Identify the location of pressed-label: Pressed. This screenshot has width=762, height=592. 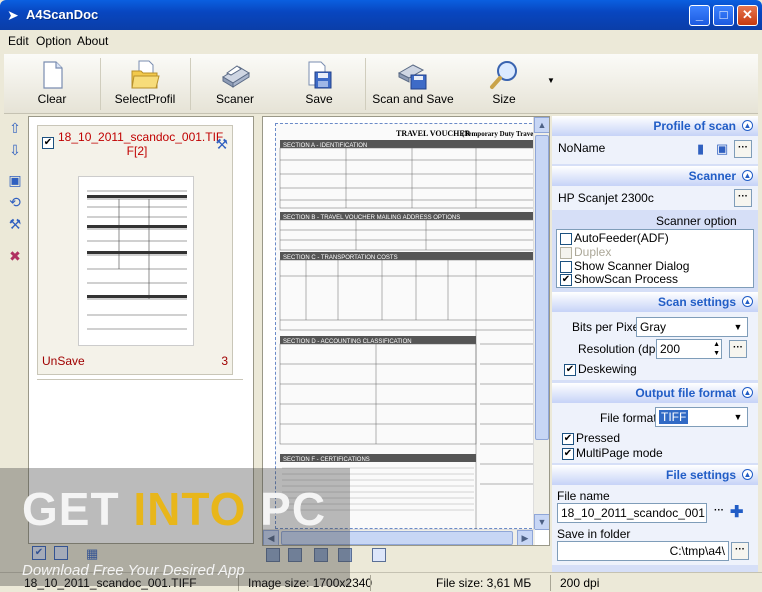
(598, 438).